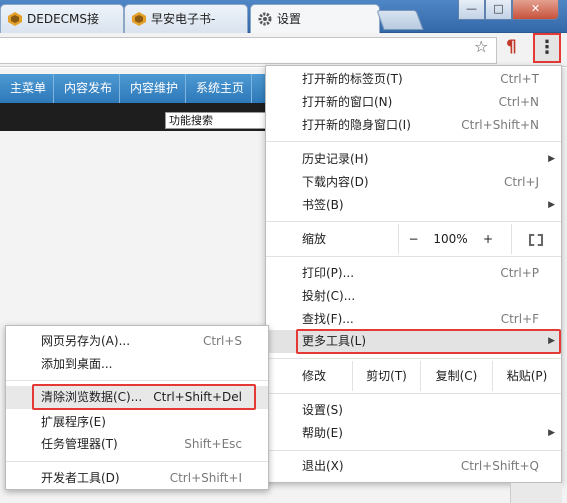  Describe the element at coordinates (213, 444) in the screenshot. I see `shortcut: Shift+Esc` at that location.